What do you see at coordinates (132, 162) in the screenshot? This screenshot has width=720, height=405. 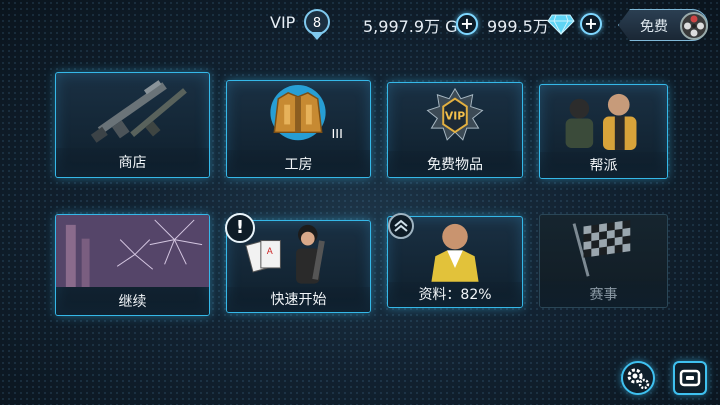 I see `tile-label: 商店` at bounding box center [132, 162].